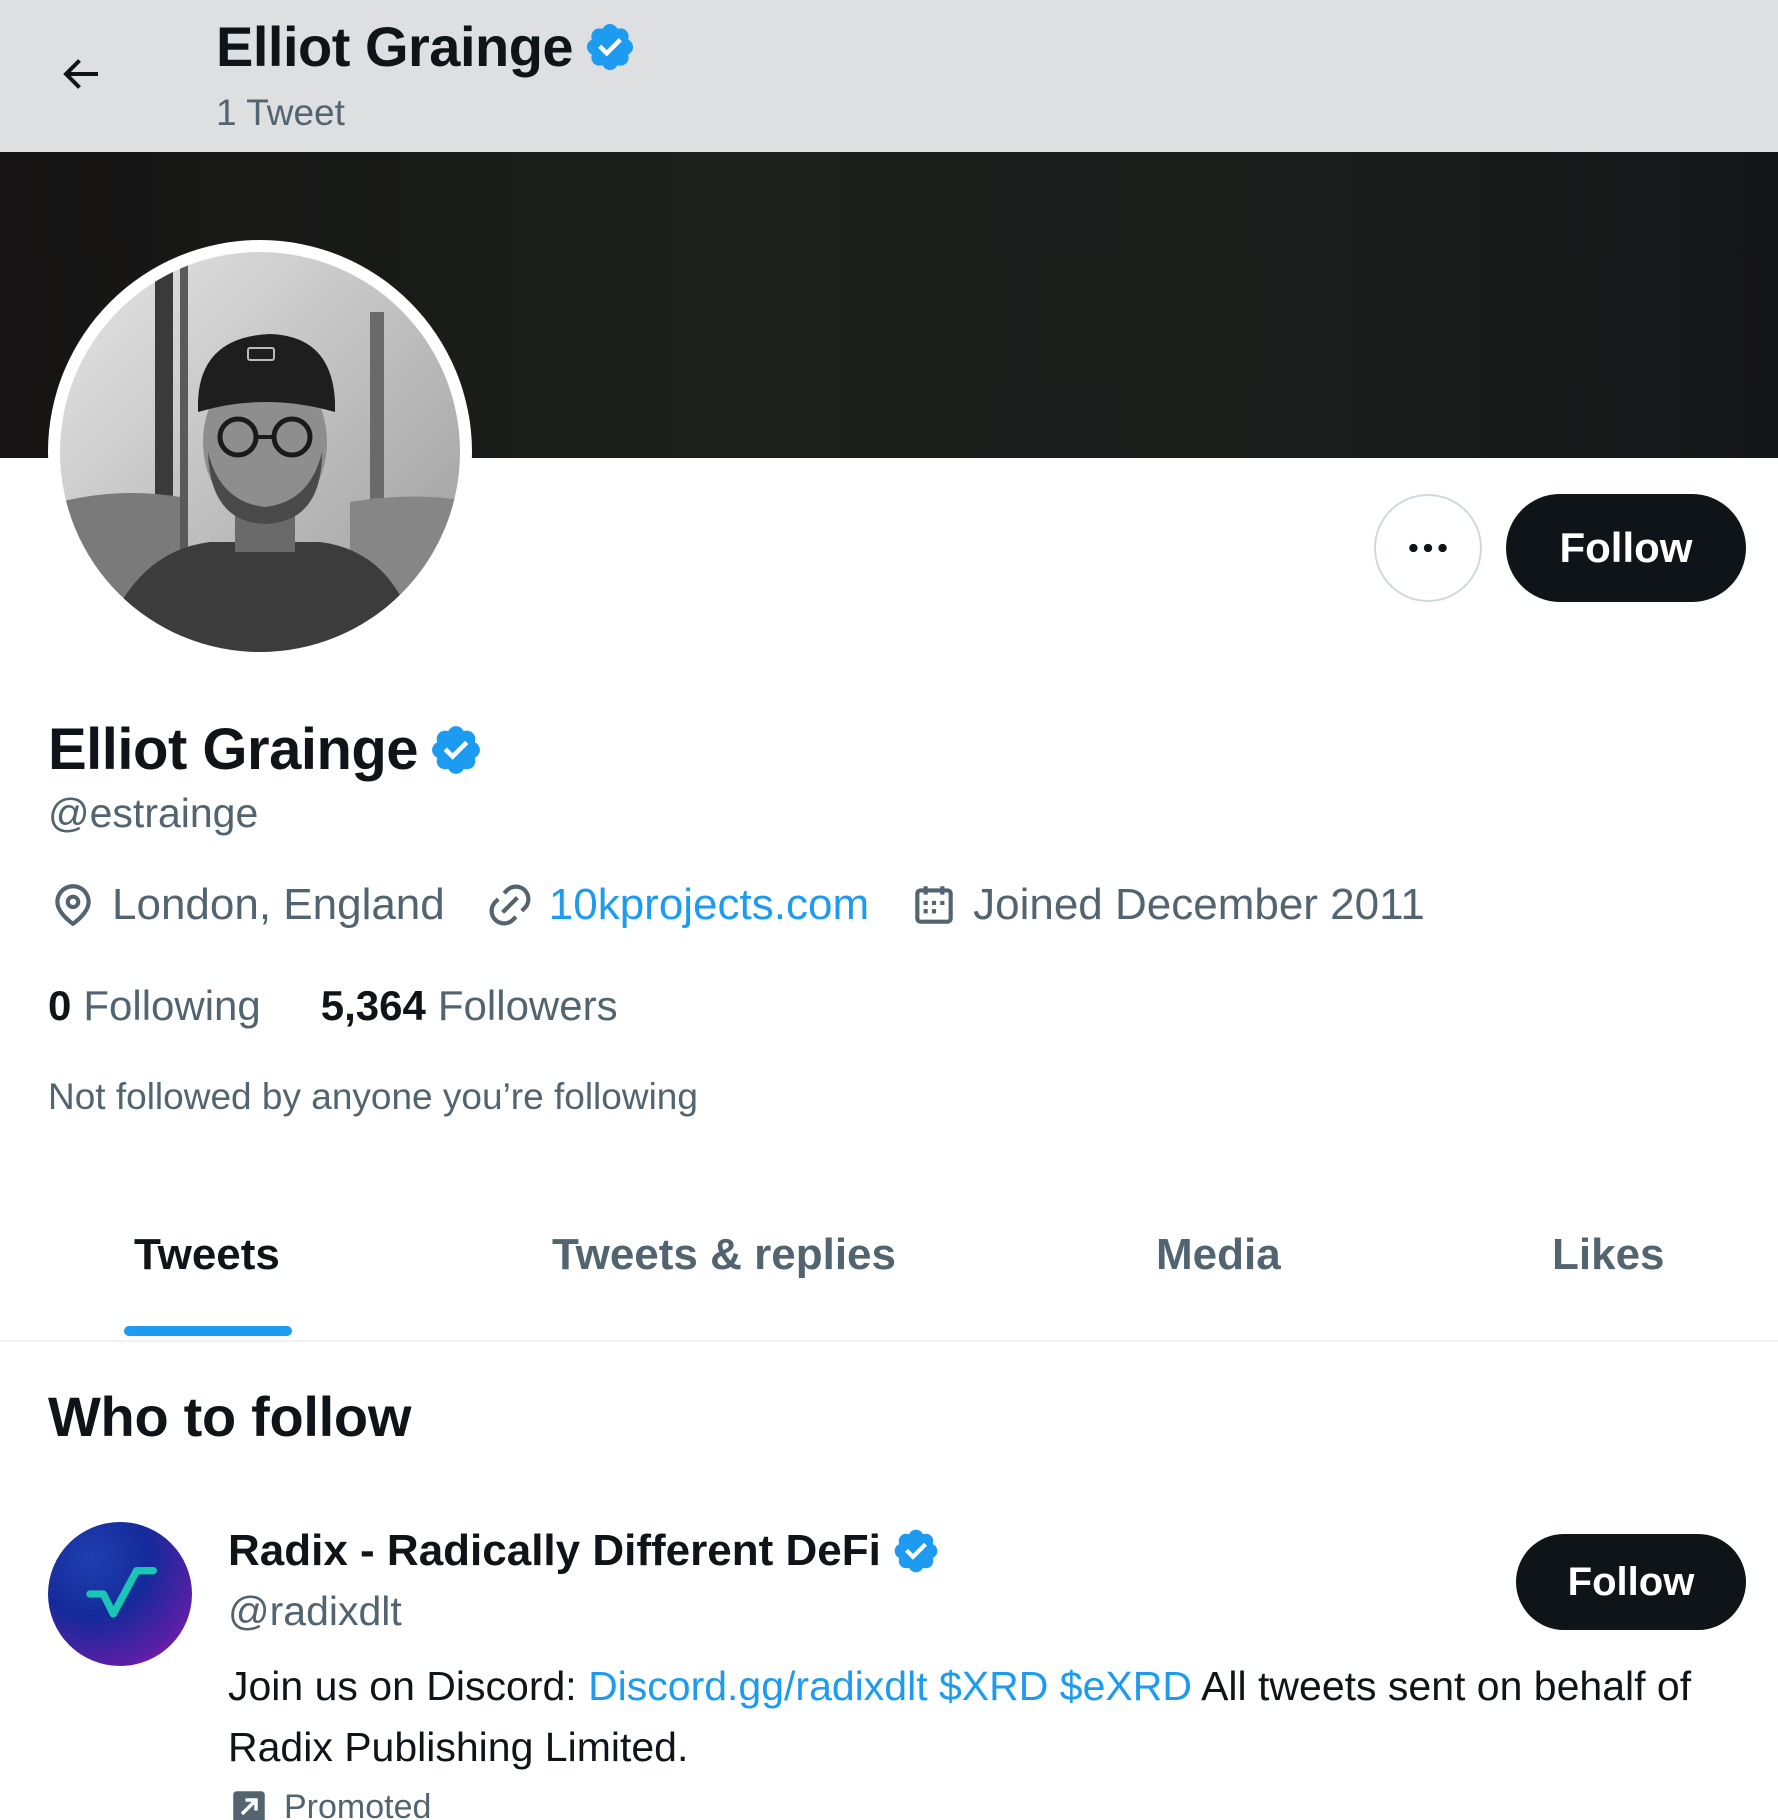 The width and height of the screenshot is (1778, 1820). I want to click on location-pin-icon, so click(73, 905).